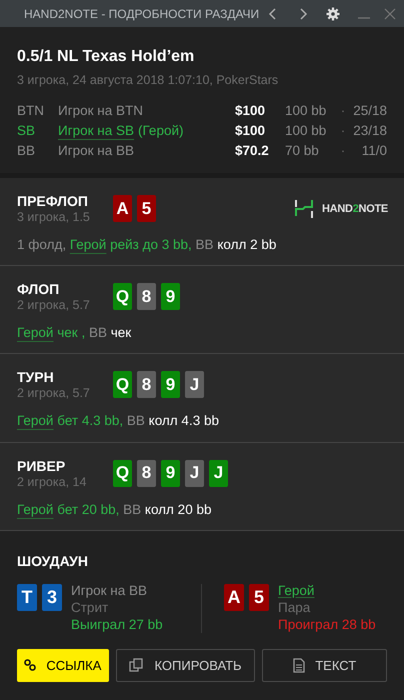 Image resolution: width=404 pixels, height=700 pixels. Describe the element at coordinates (53, 201) in the screenshot. I see `street-title: ПРЕФЛОП` at that location.